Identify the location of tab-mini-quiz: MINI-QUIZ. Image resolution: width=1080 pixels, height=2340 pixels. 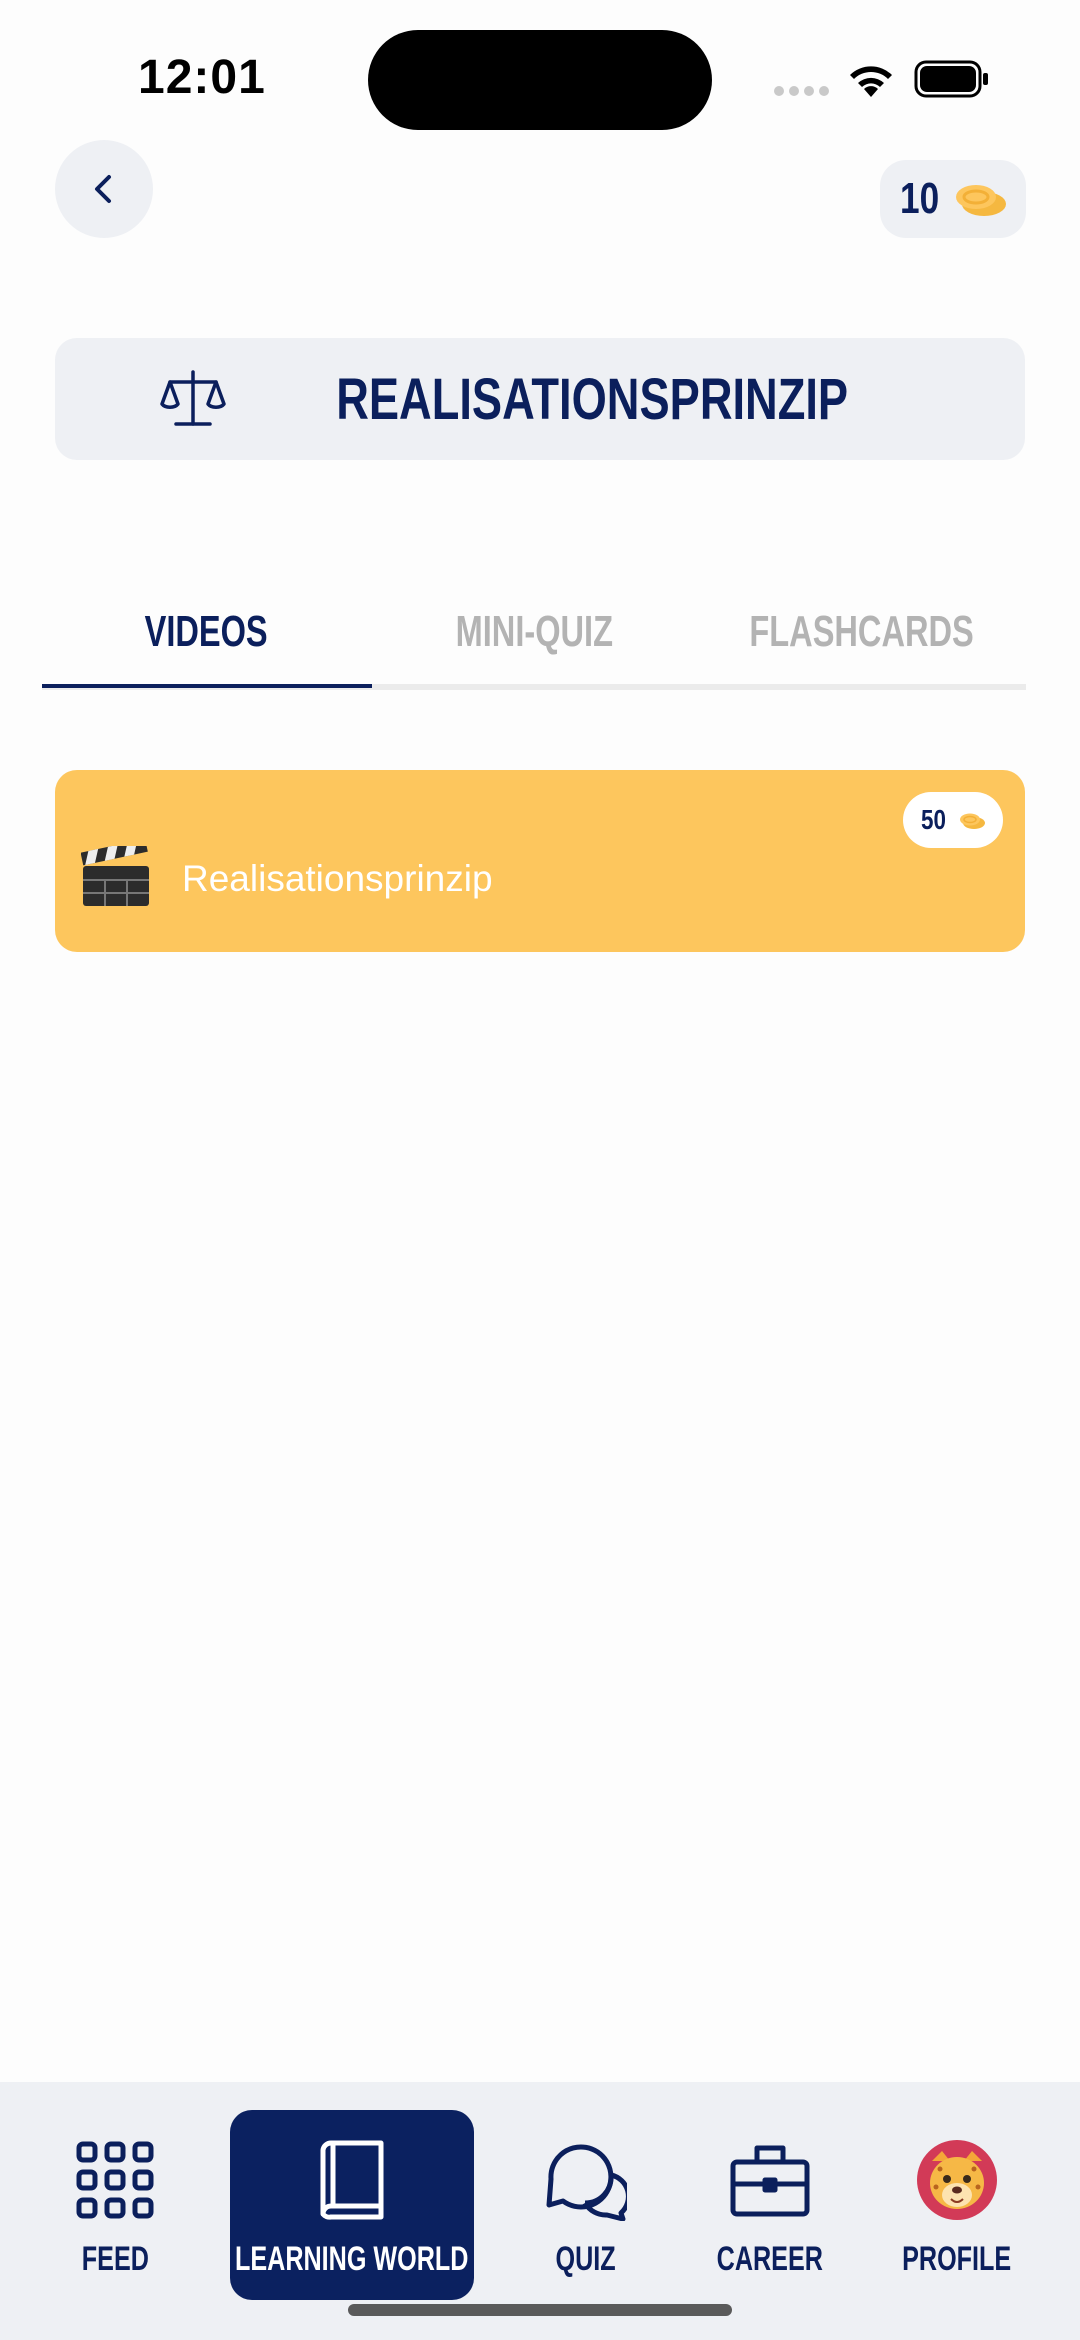
(534, 632).